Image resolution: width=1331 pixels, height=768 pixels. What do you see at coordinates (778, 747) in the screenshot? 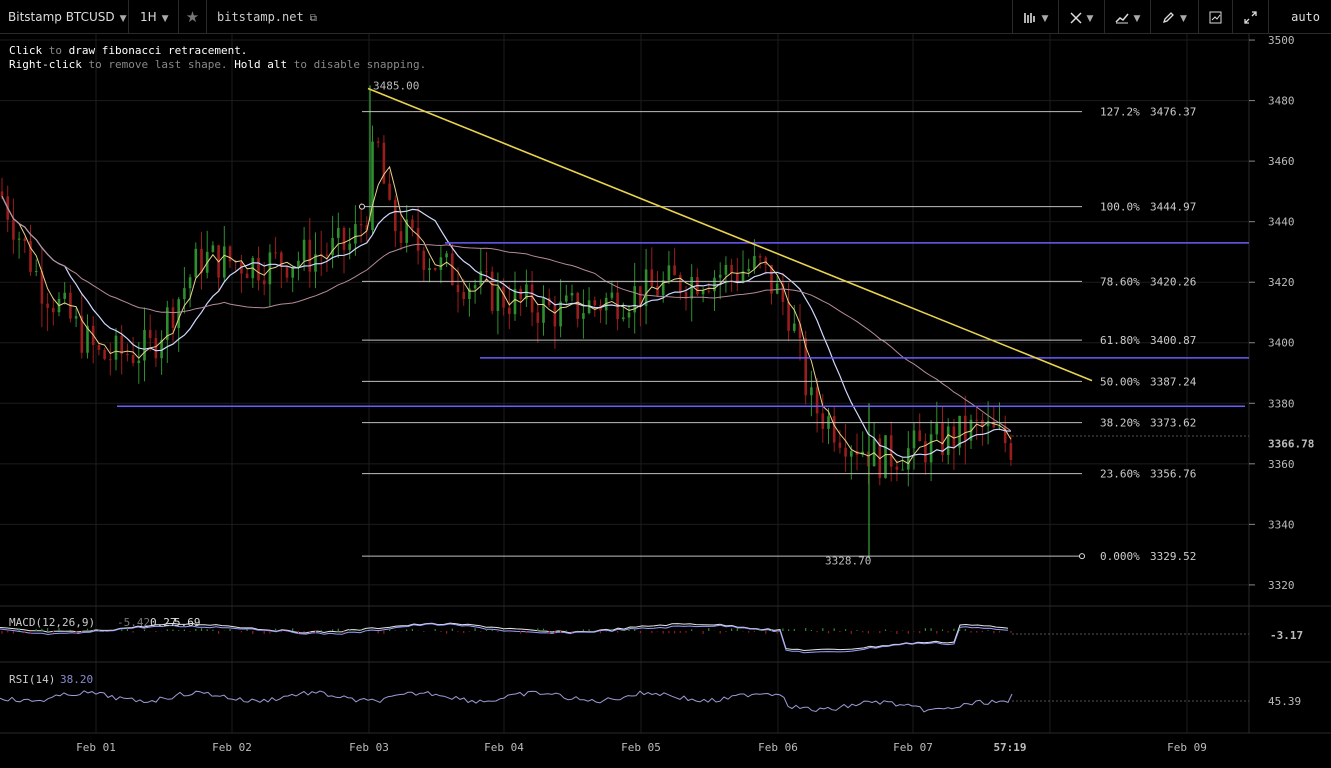
I see `time-tick-label: Feb 06` at bounding box center [778, 747].